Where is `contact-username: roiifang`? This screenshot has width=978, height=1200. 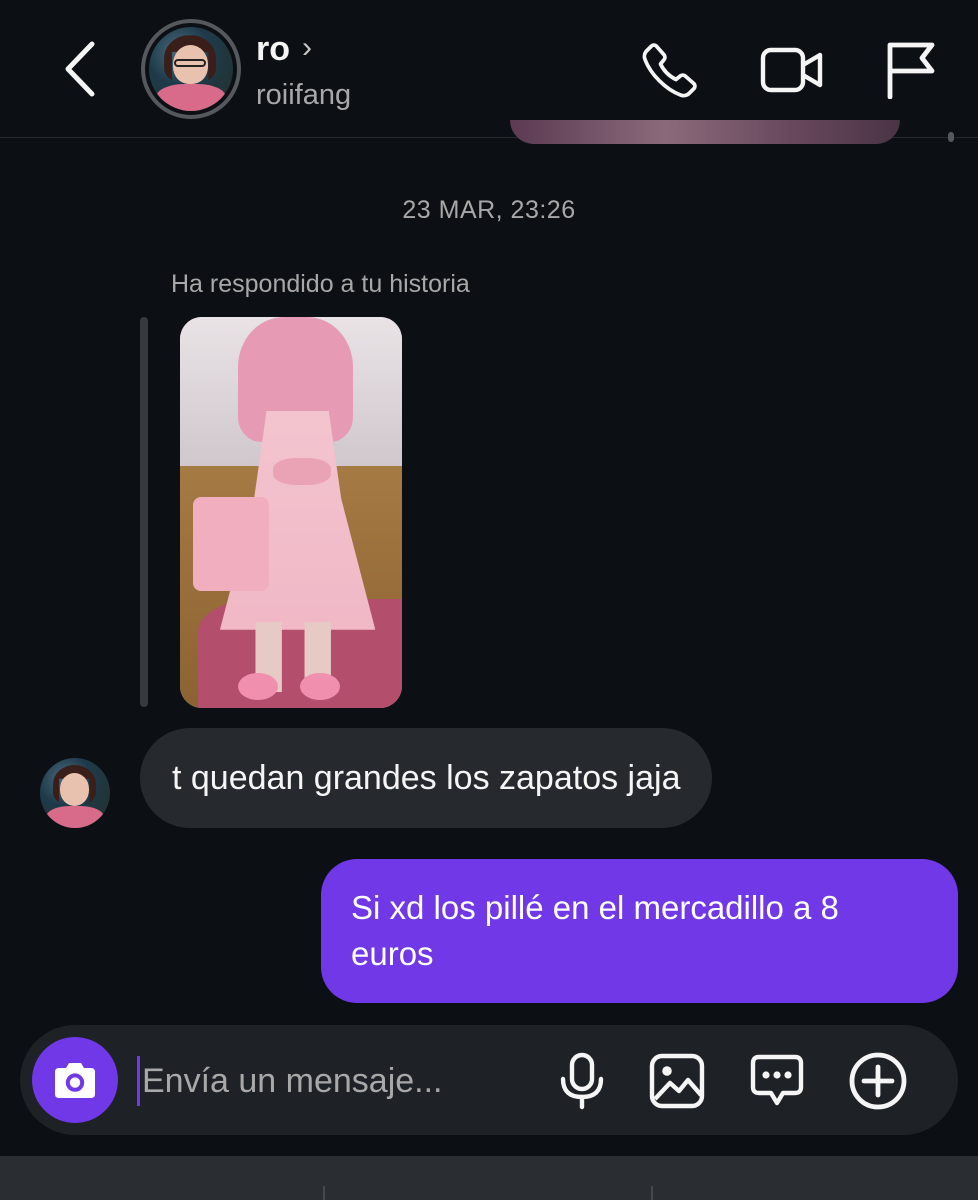
contact-username: roiifang is located at coordinates (304, 95).